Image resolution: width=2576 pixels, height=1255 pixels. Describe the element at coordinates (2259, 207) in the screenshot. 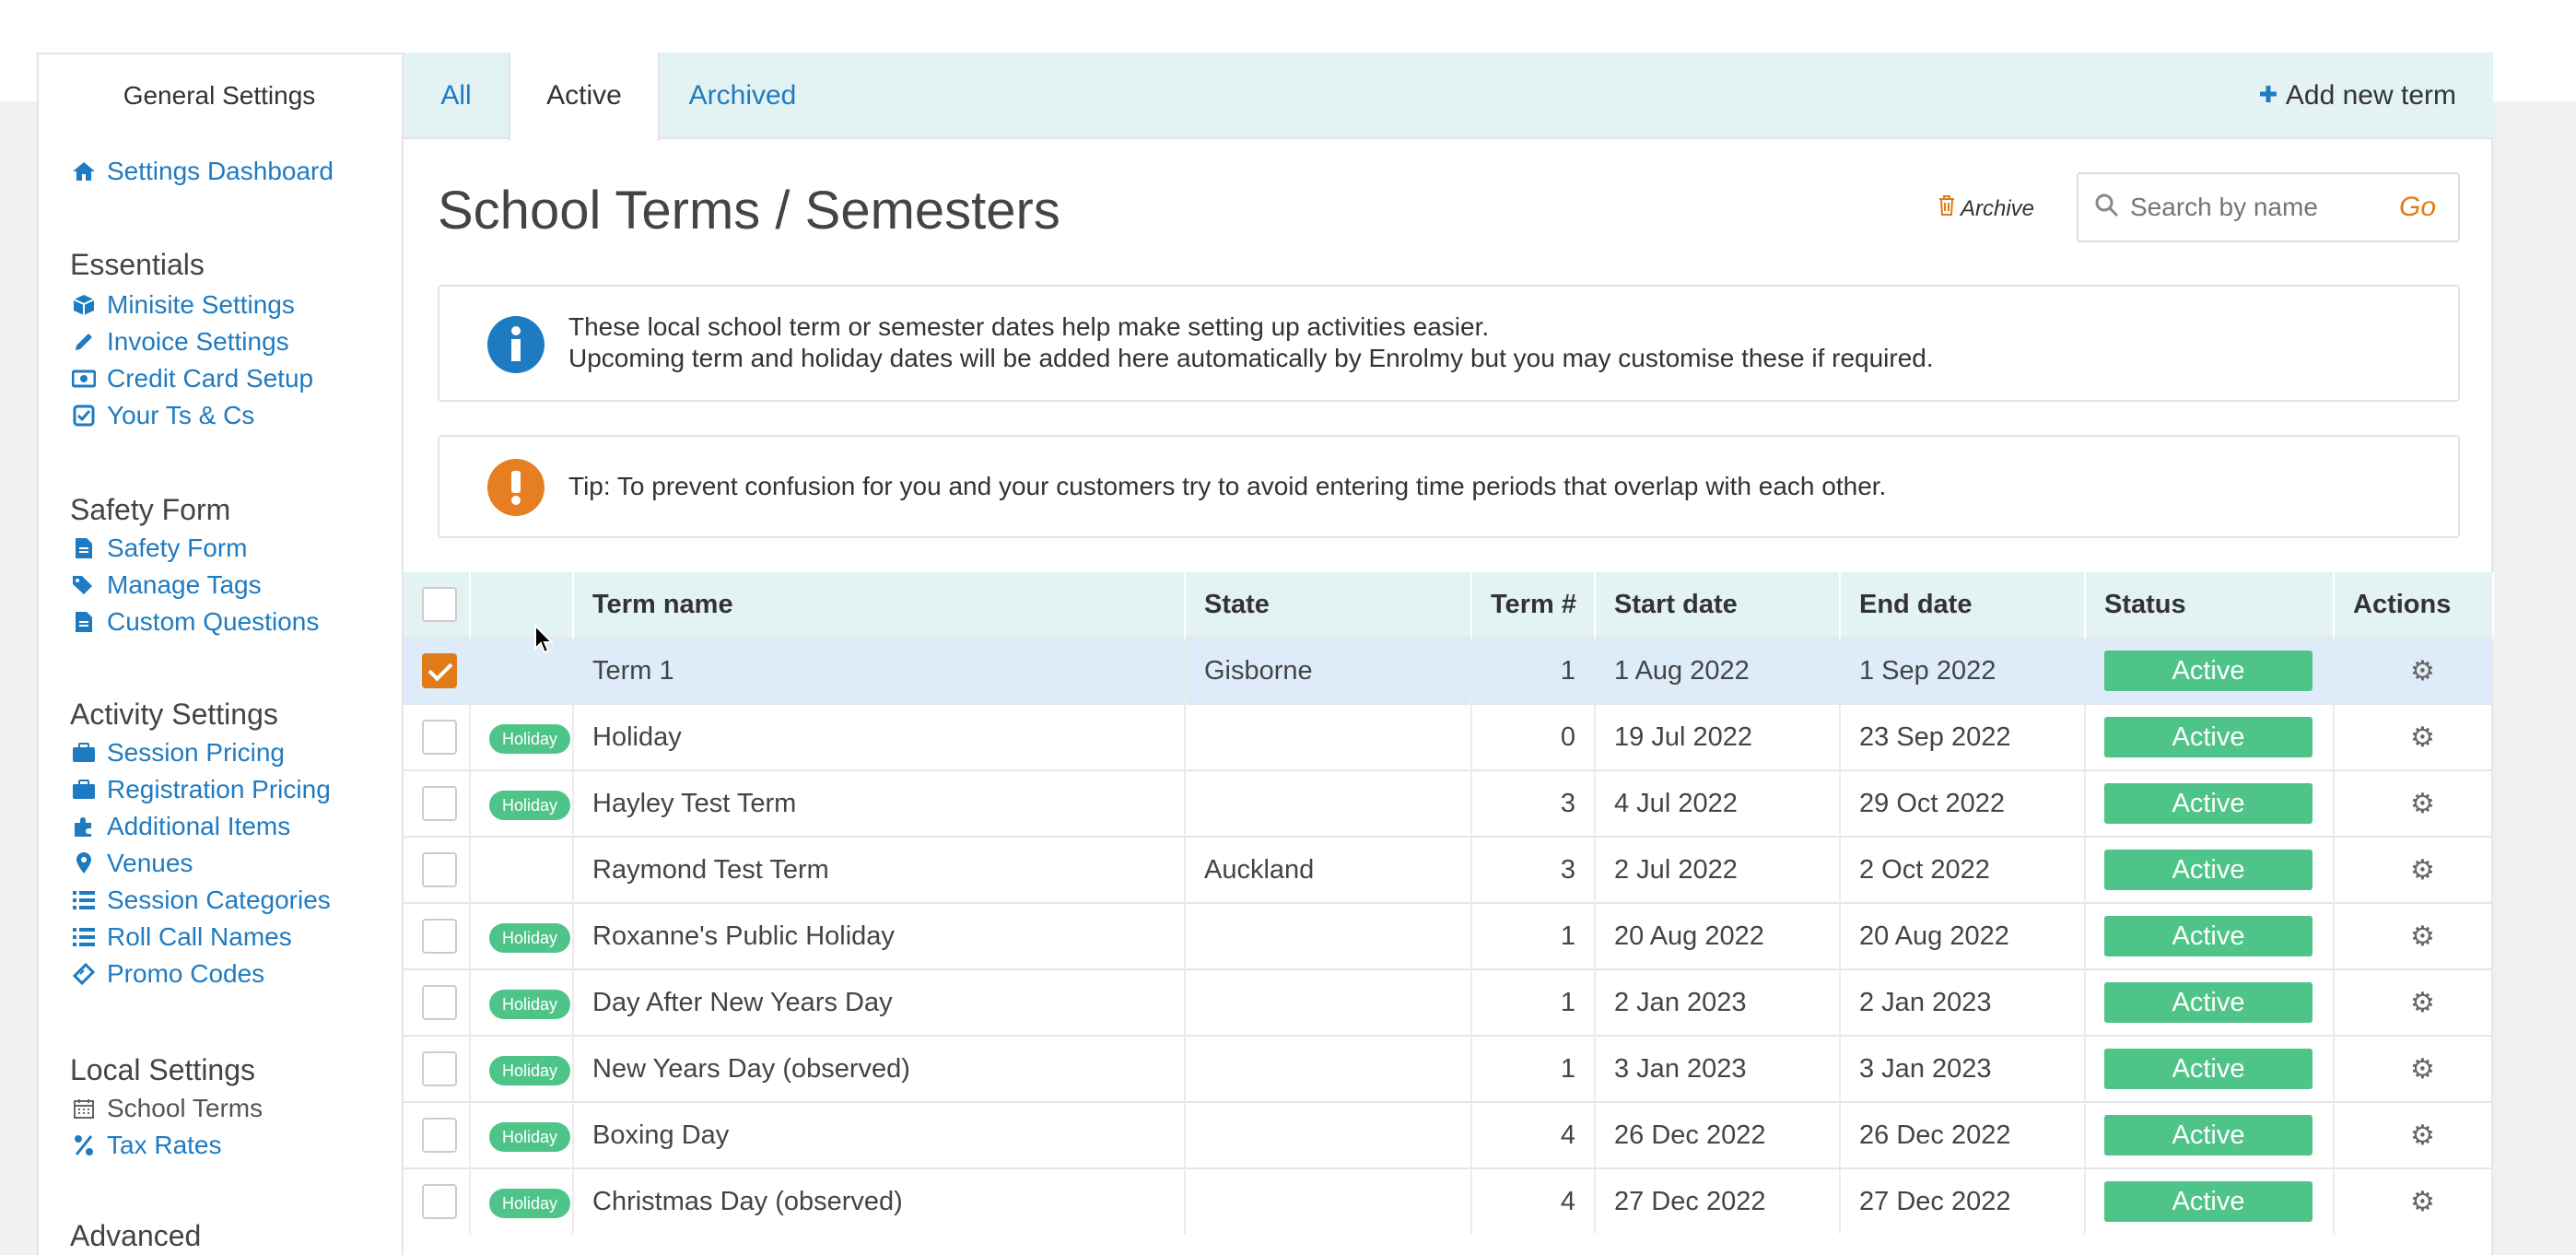

I see `search-input` at that location.